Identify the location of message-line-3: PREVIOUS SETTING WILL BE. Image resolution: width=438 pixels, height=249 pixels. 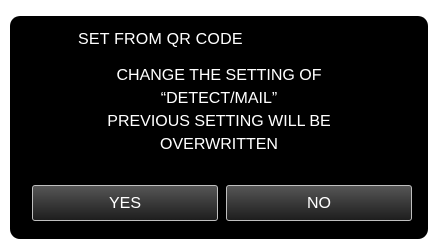
(219, 121).